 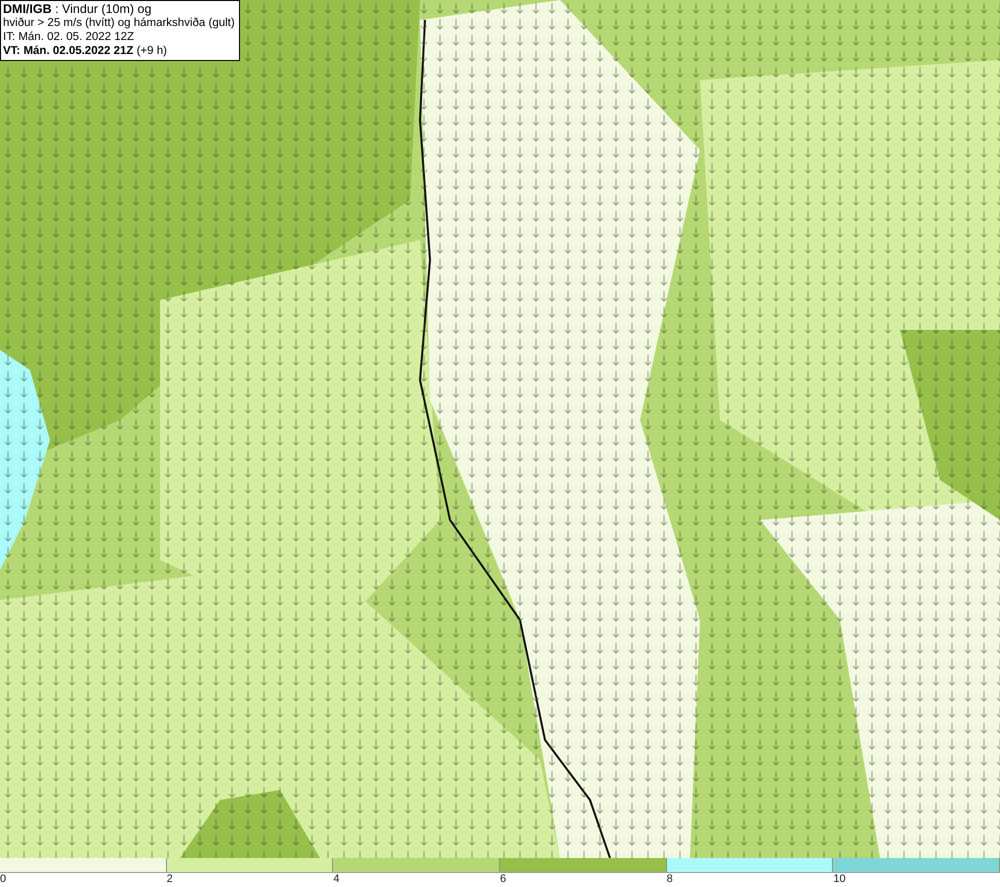 What do you see at coordinates (169, 879) in the screenshot?
I see `legend-tick-label: 2` at bounding box center [169, 879].